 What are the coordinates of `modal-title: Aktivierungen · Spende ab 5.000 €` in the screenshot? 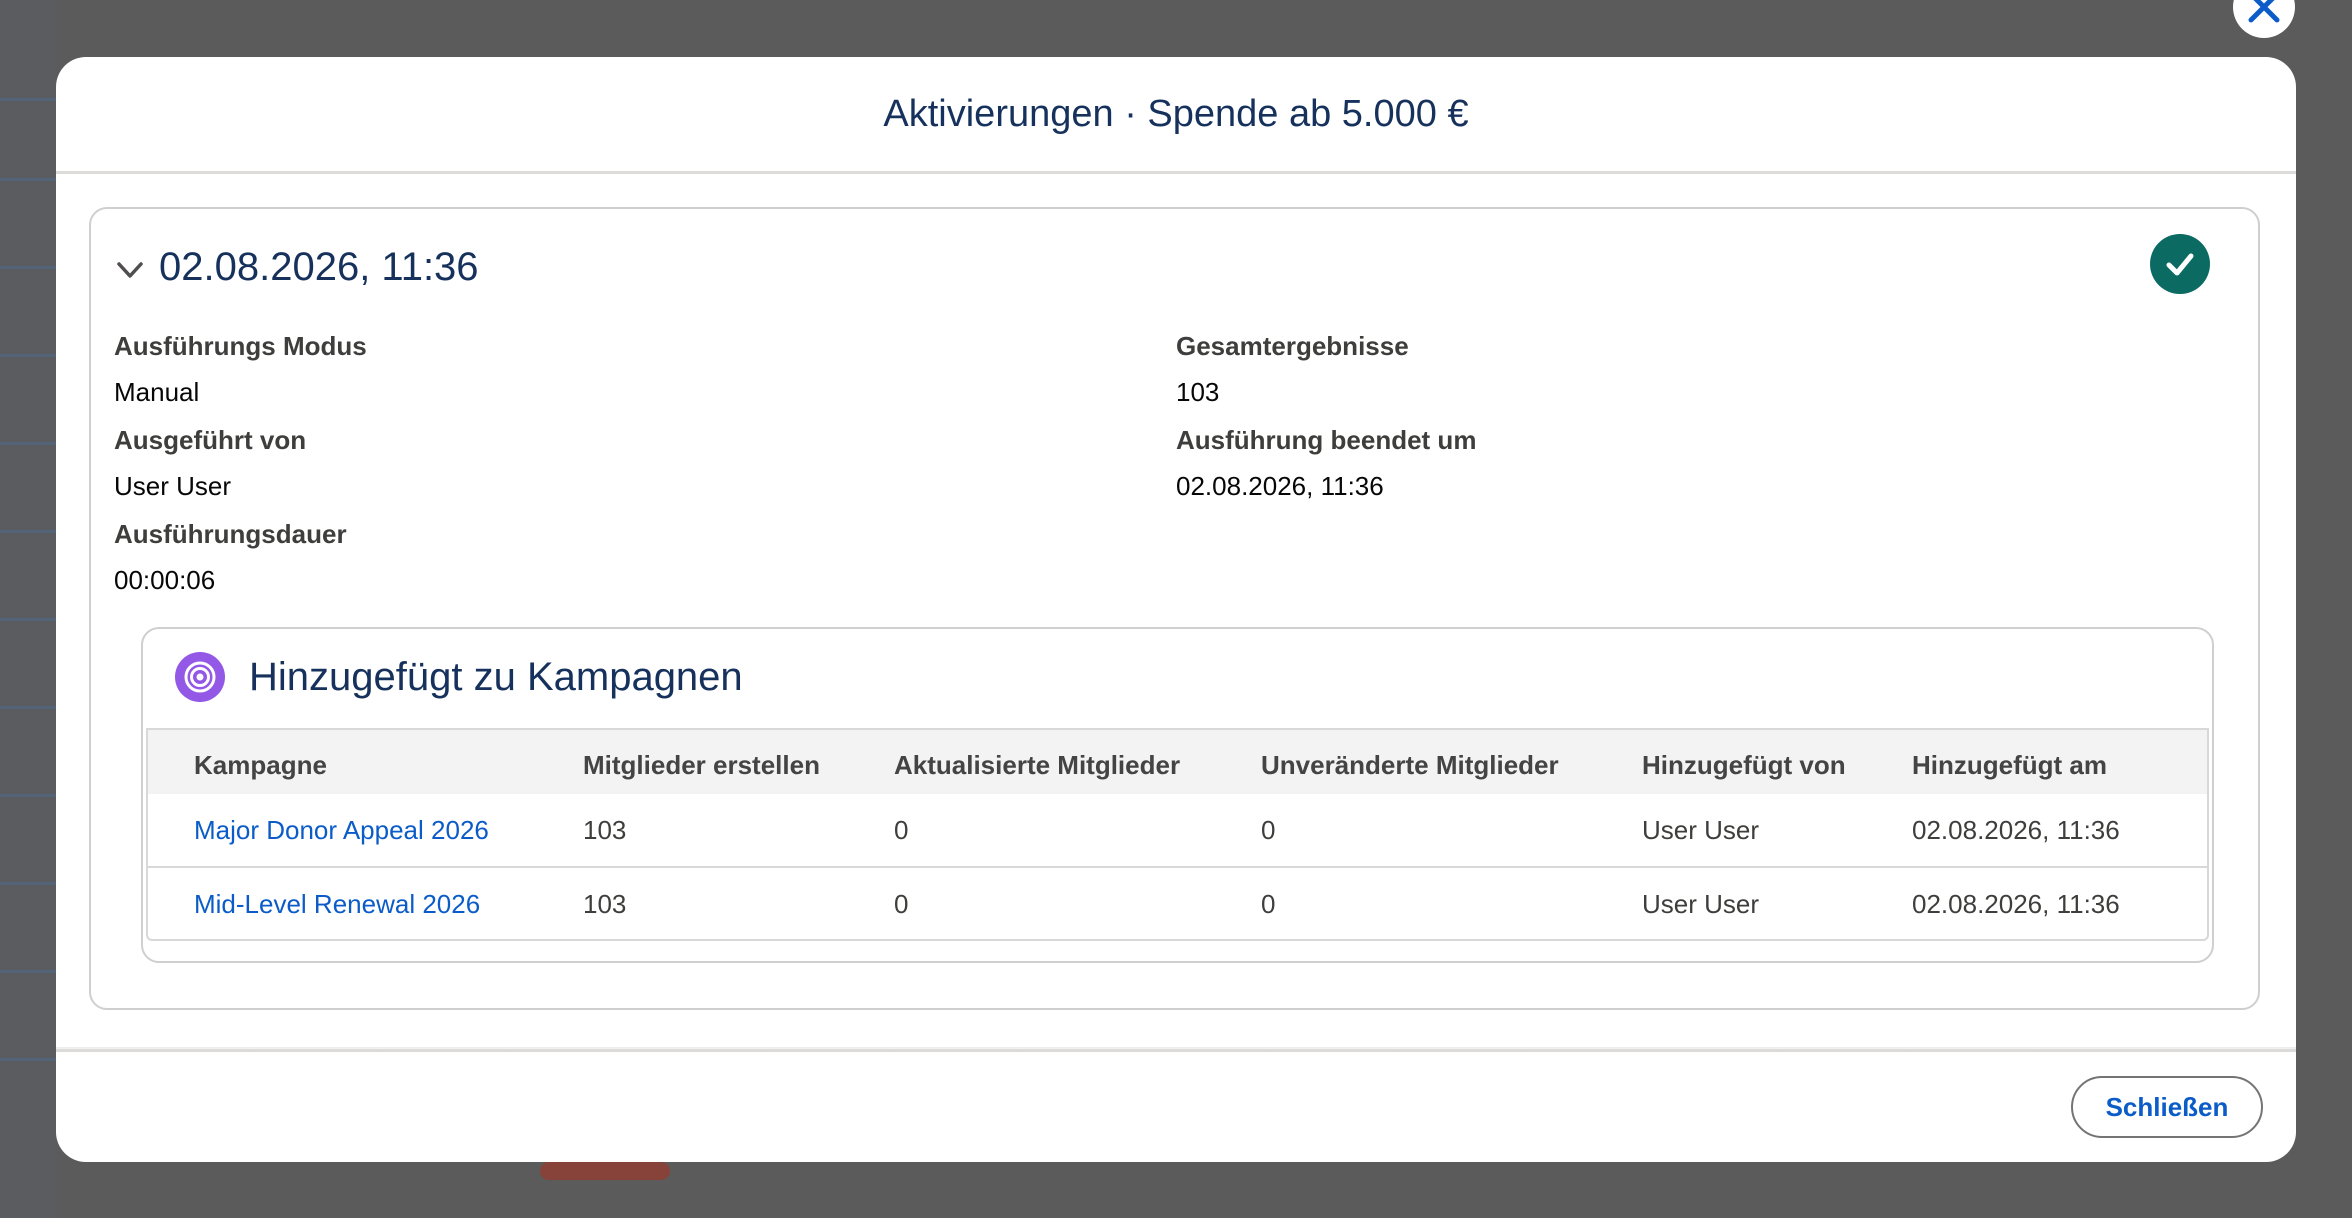 It's located at (1176, 113).